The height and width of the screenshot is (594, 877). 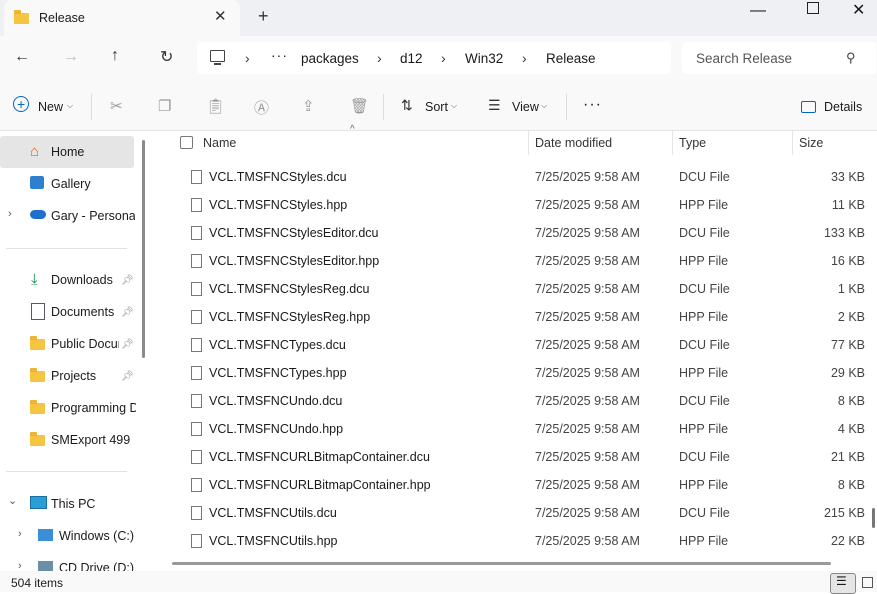 I want to click on sidebar-item-windows-c: Windows (C:), so click(x=96, y=536).